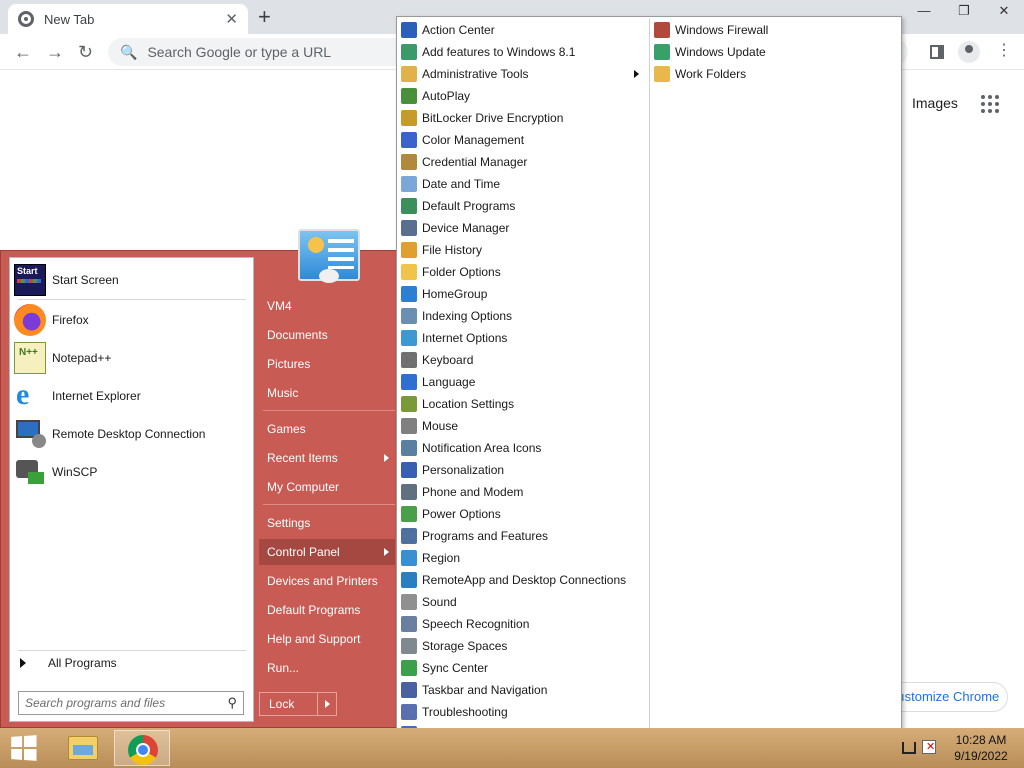  I want to click on cp-item-label: HomeGroup, so click(455, 294).